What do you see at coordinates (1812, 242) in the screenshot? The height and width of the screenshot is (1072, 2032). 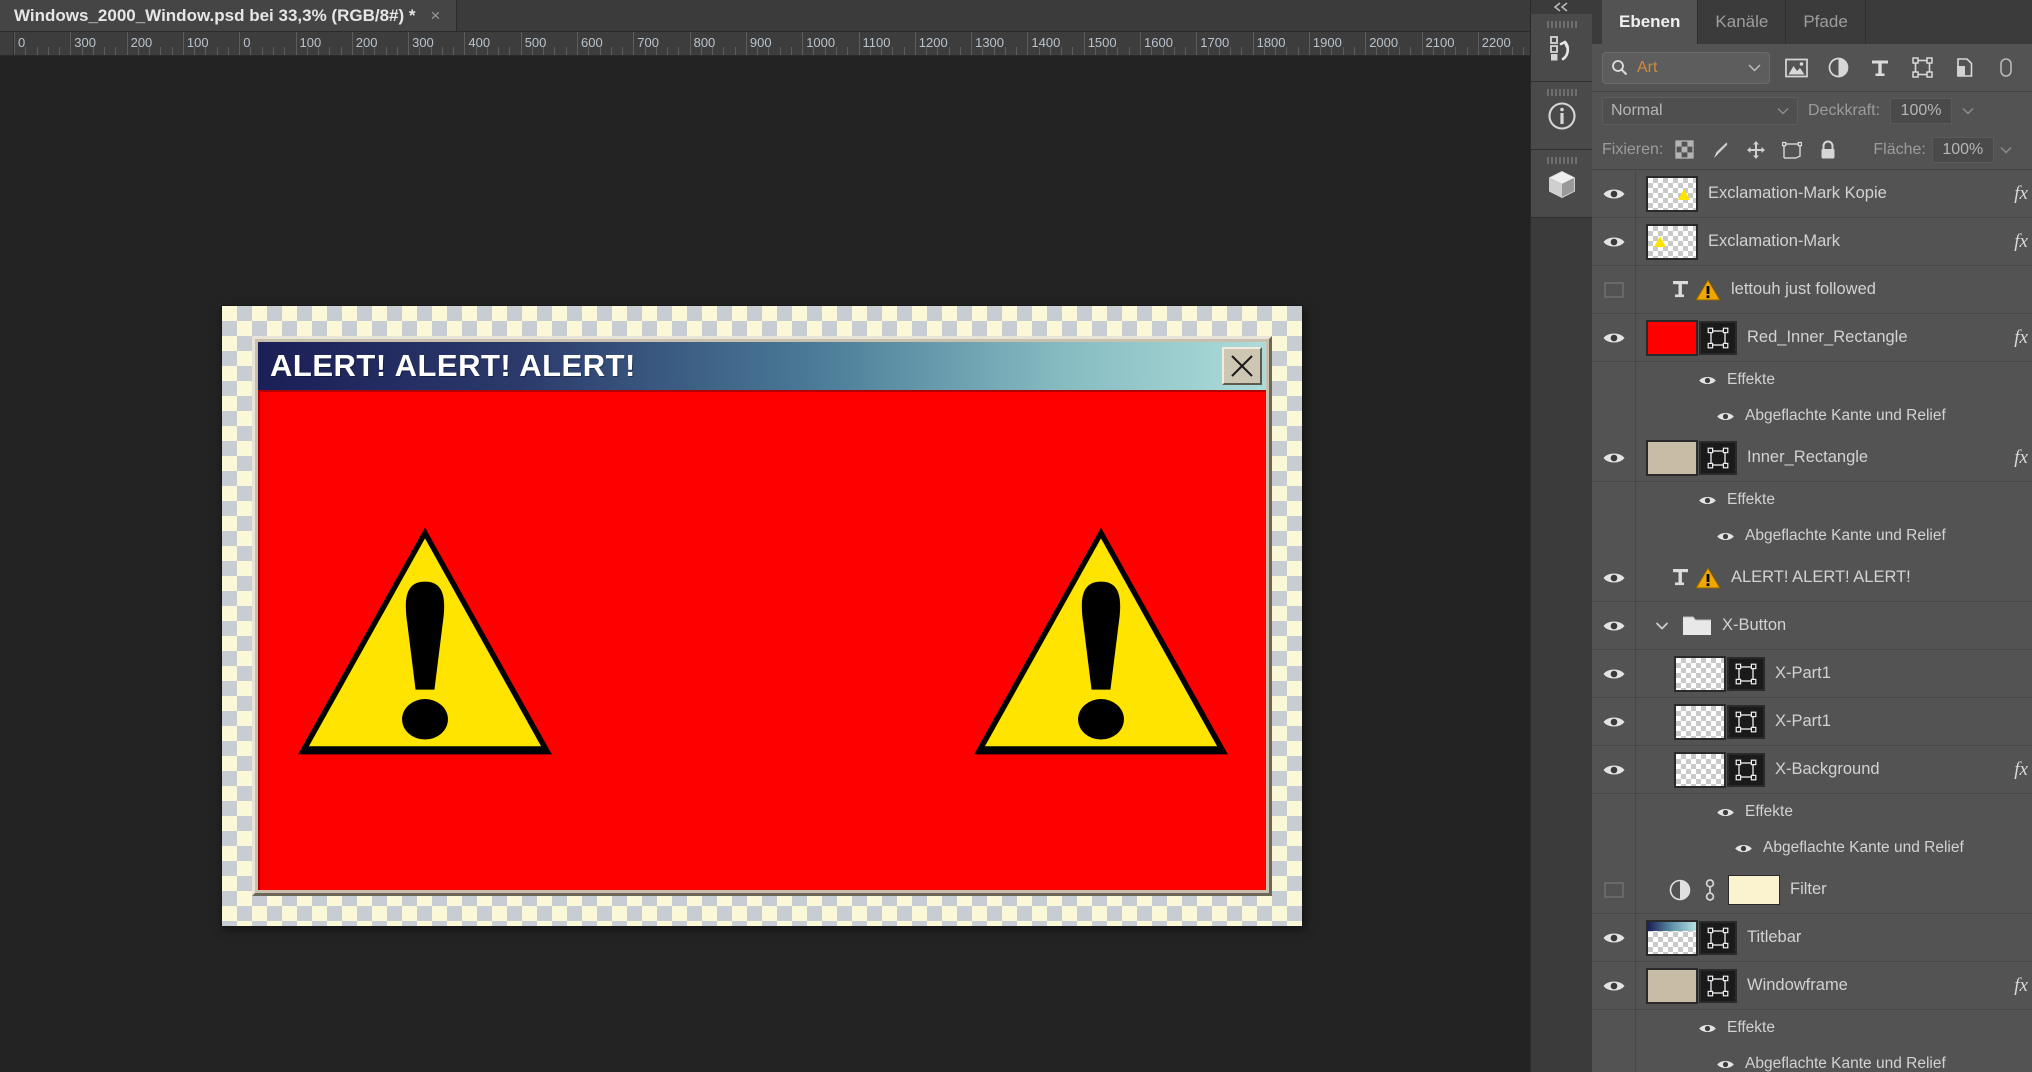 I see `layer-row: Exclamation-Mark fx` at bounding box center [1812, 242].